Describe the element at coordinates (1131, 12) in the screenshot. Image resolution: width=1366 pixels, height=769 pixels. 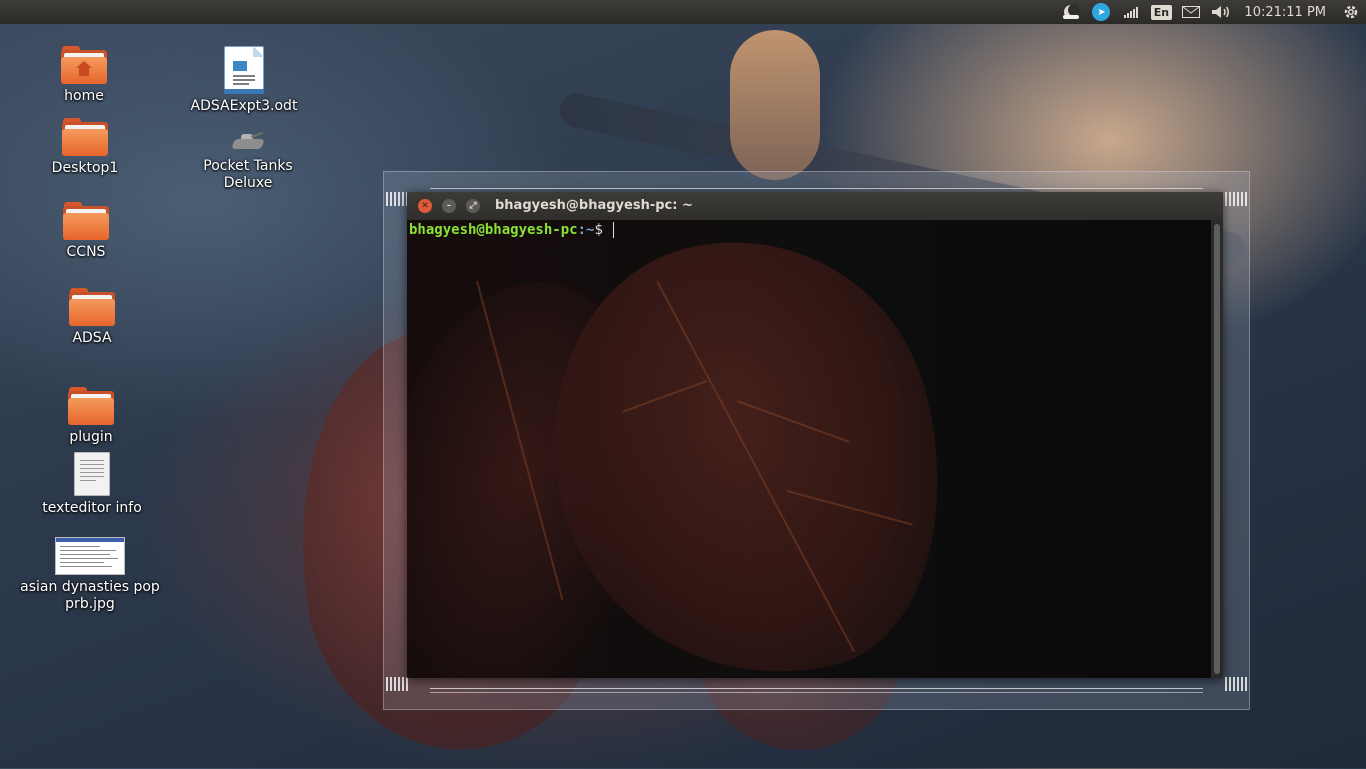
I see `network-signal-icon` at that location.